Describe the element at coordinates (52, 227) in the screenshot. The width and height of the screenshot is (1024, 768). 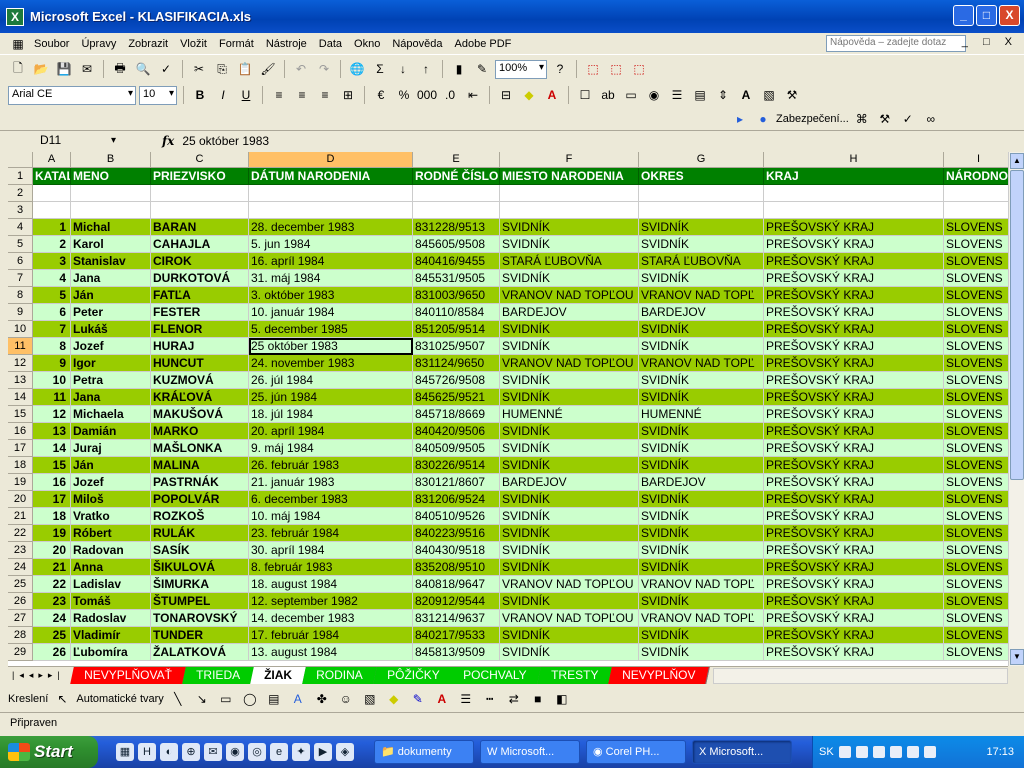
I see `cell: 1` at that location.